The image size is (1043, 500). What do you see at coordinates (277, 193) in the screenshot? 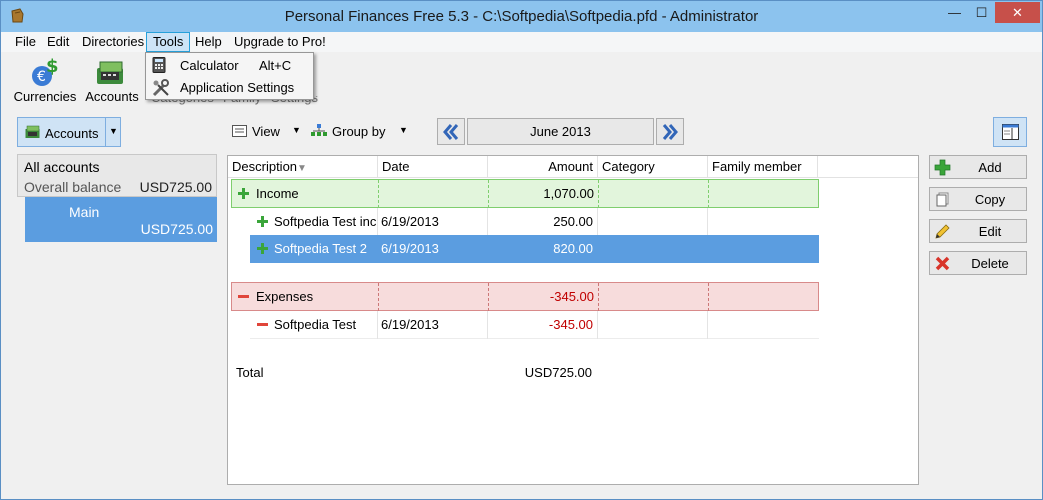
I see `group-label: Income` at bounding box center [277, 193].